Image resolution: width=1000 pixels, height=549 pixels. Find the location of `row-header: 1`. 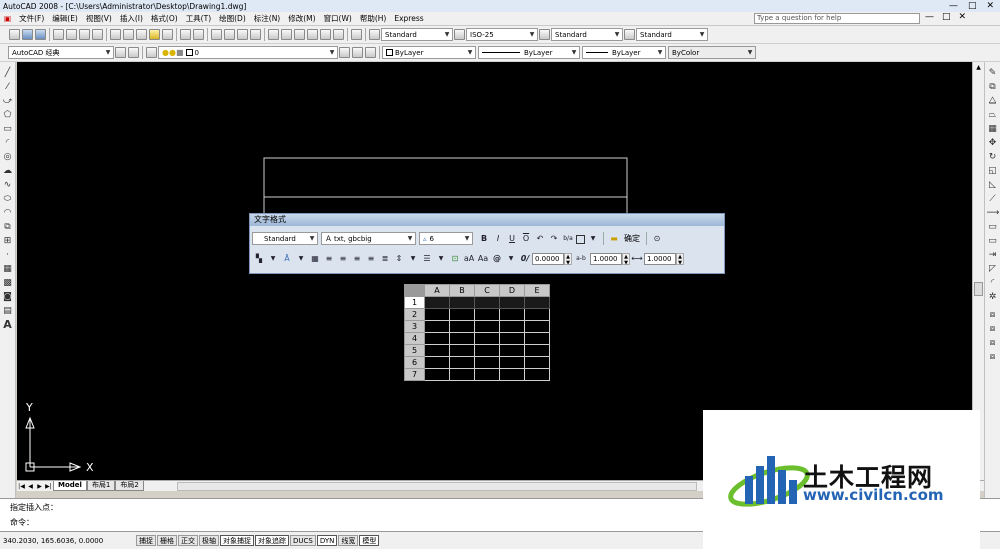

row-header: 1 is located at coordinates (414, 302).